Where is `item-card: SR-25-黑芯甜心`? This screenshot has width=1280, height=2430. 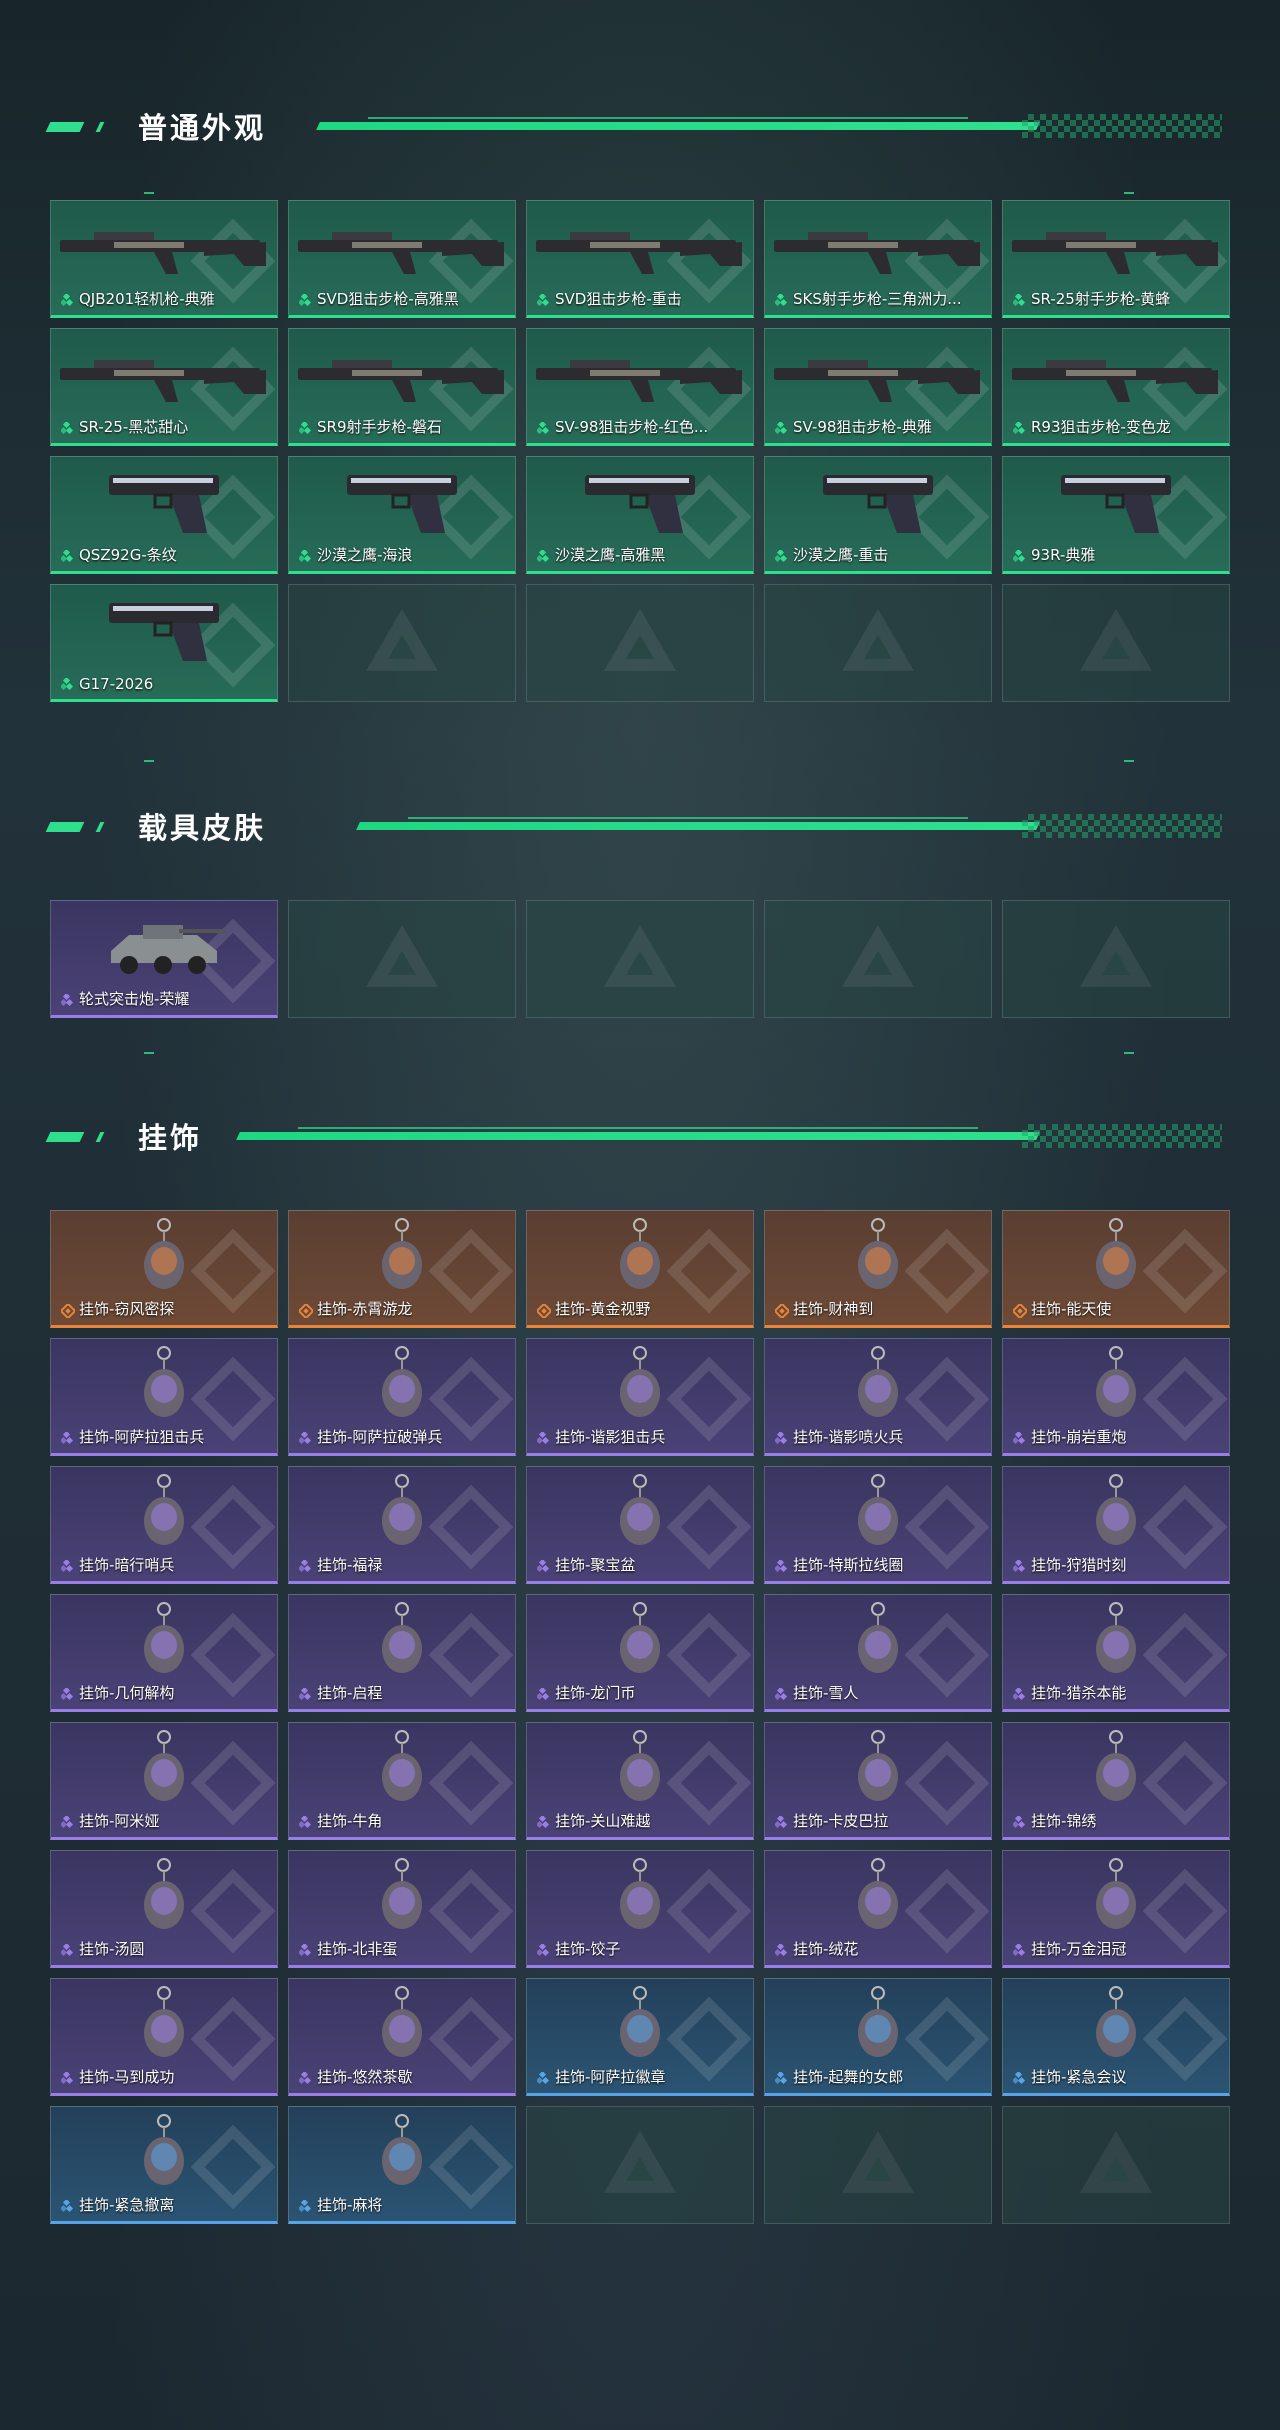 item-card: SR-25-黑芯甜心 is located at coordinates (164, 387).